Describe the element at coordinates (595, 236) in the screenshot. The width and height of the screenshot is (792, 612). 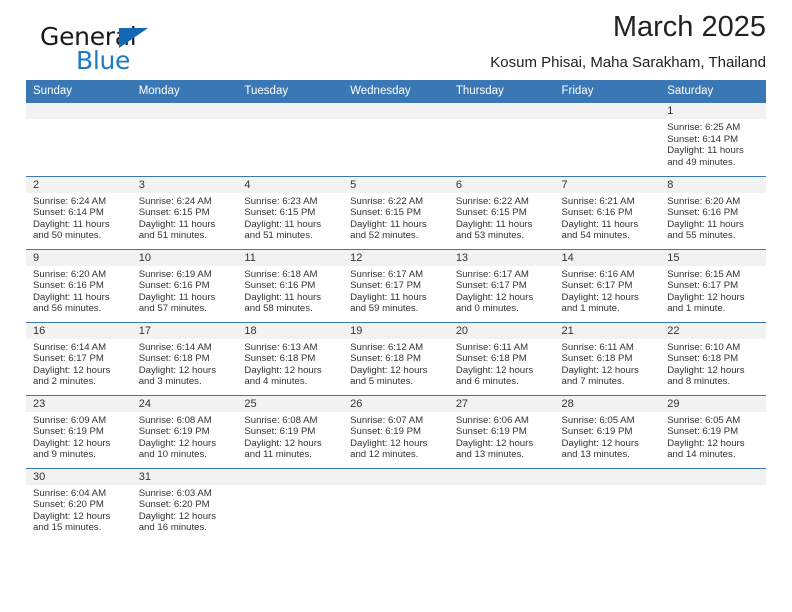
I see `daylight-text-line2: and 54 minutes.` at that location.